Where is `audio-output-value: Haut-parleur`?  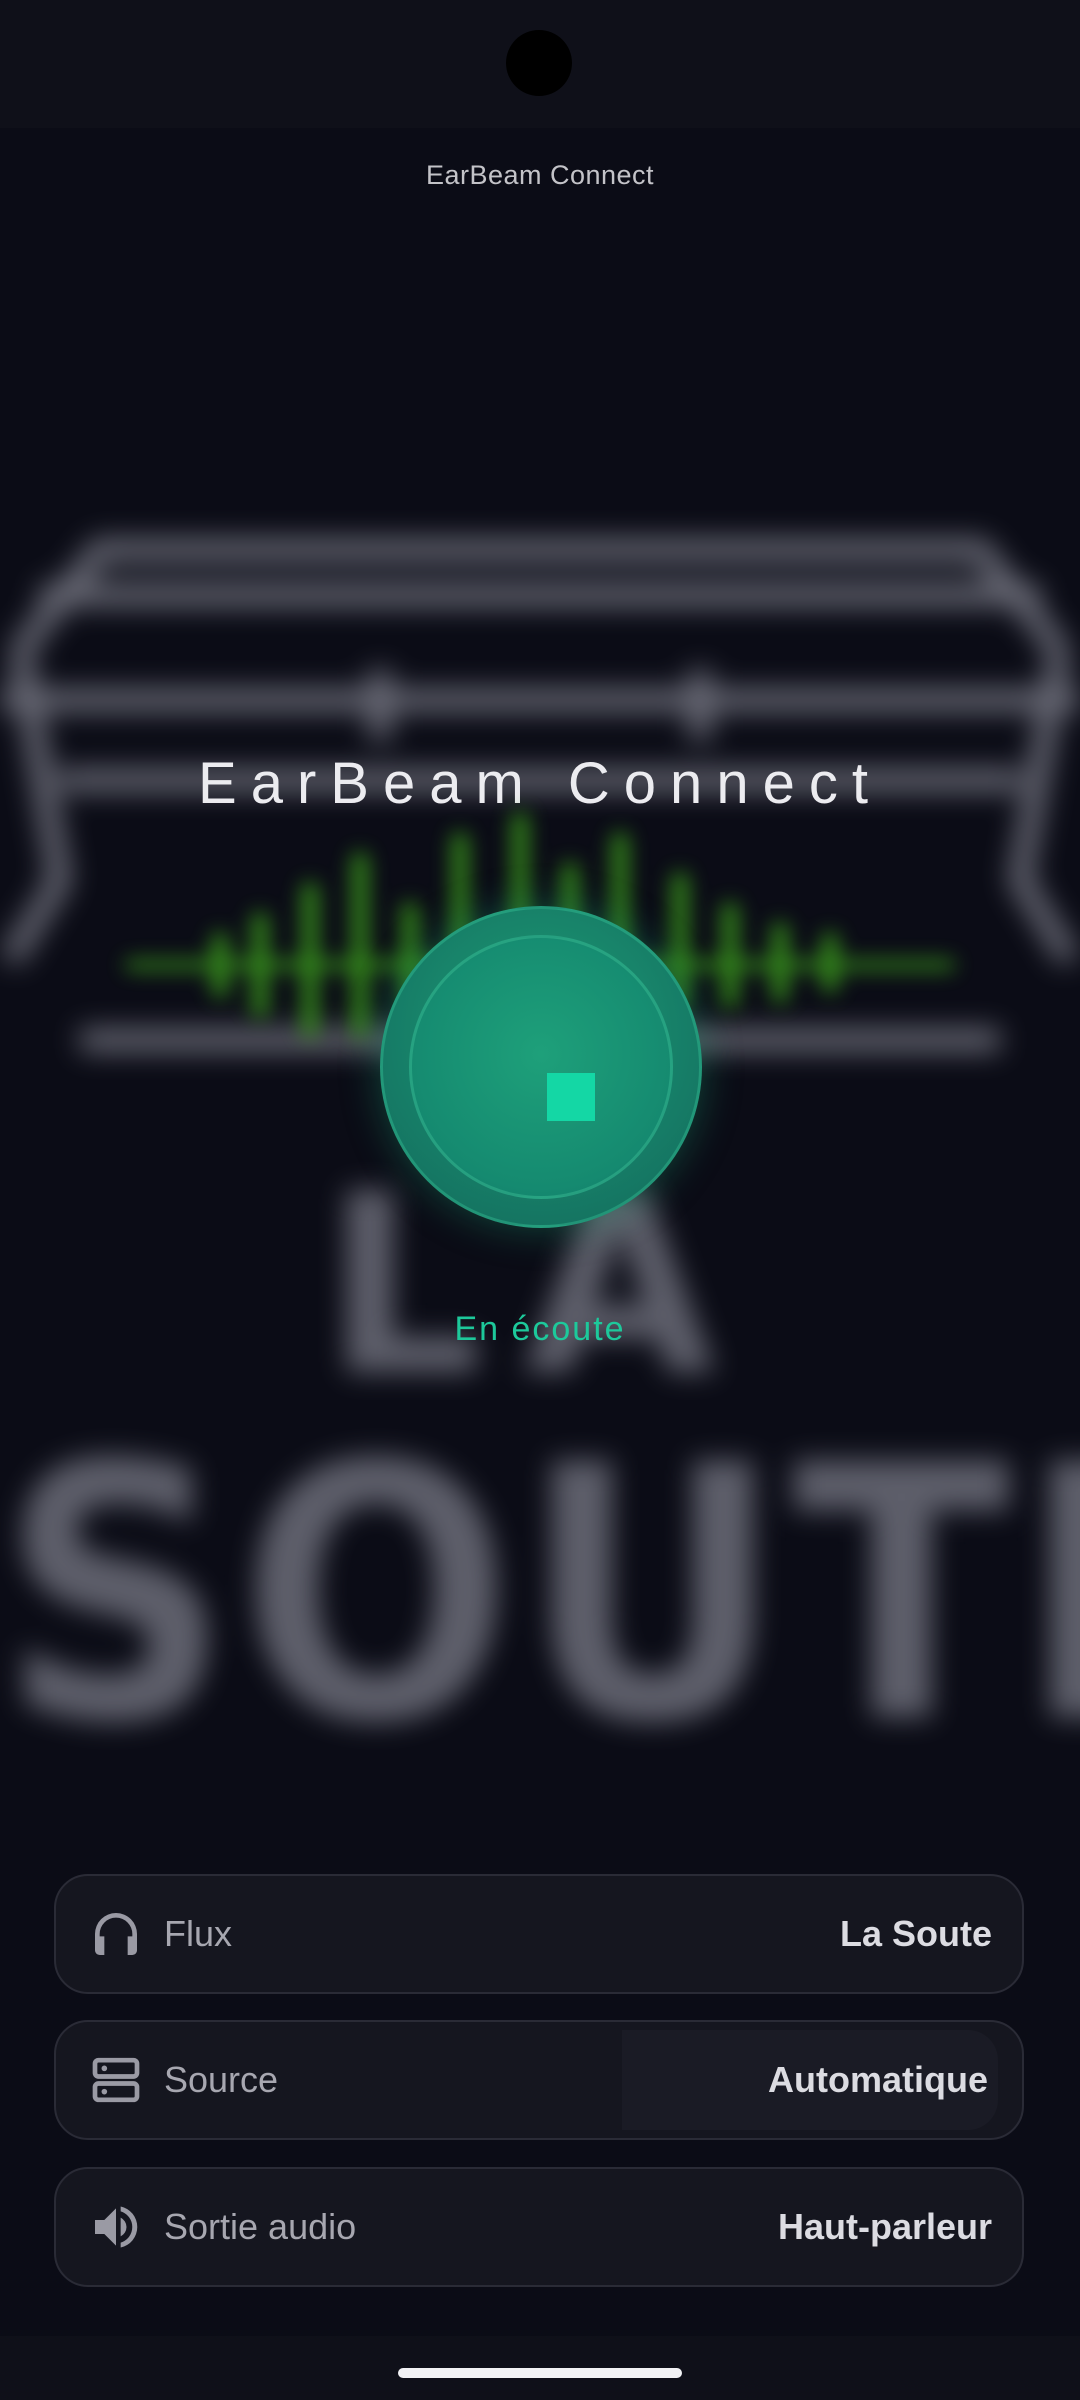 audio-output-value: Haut-parleur is located at coordinates (884, 2226).